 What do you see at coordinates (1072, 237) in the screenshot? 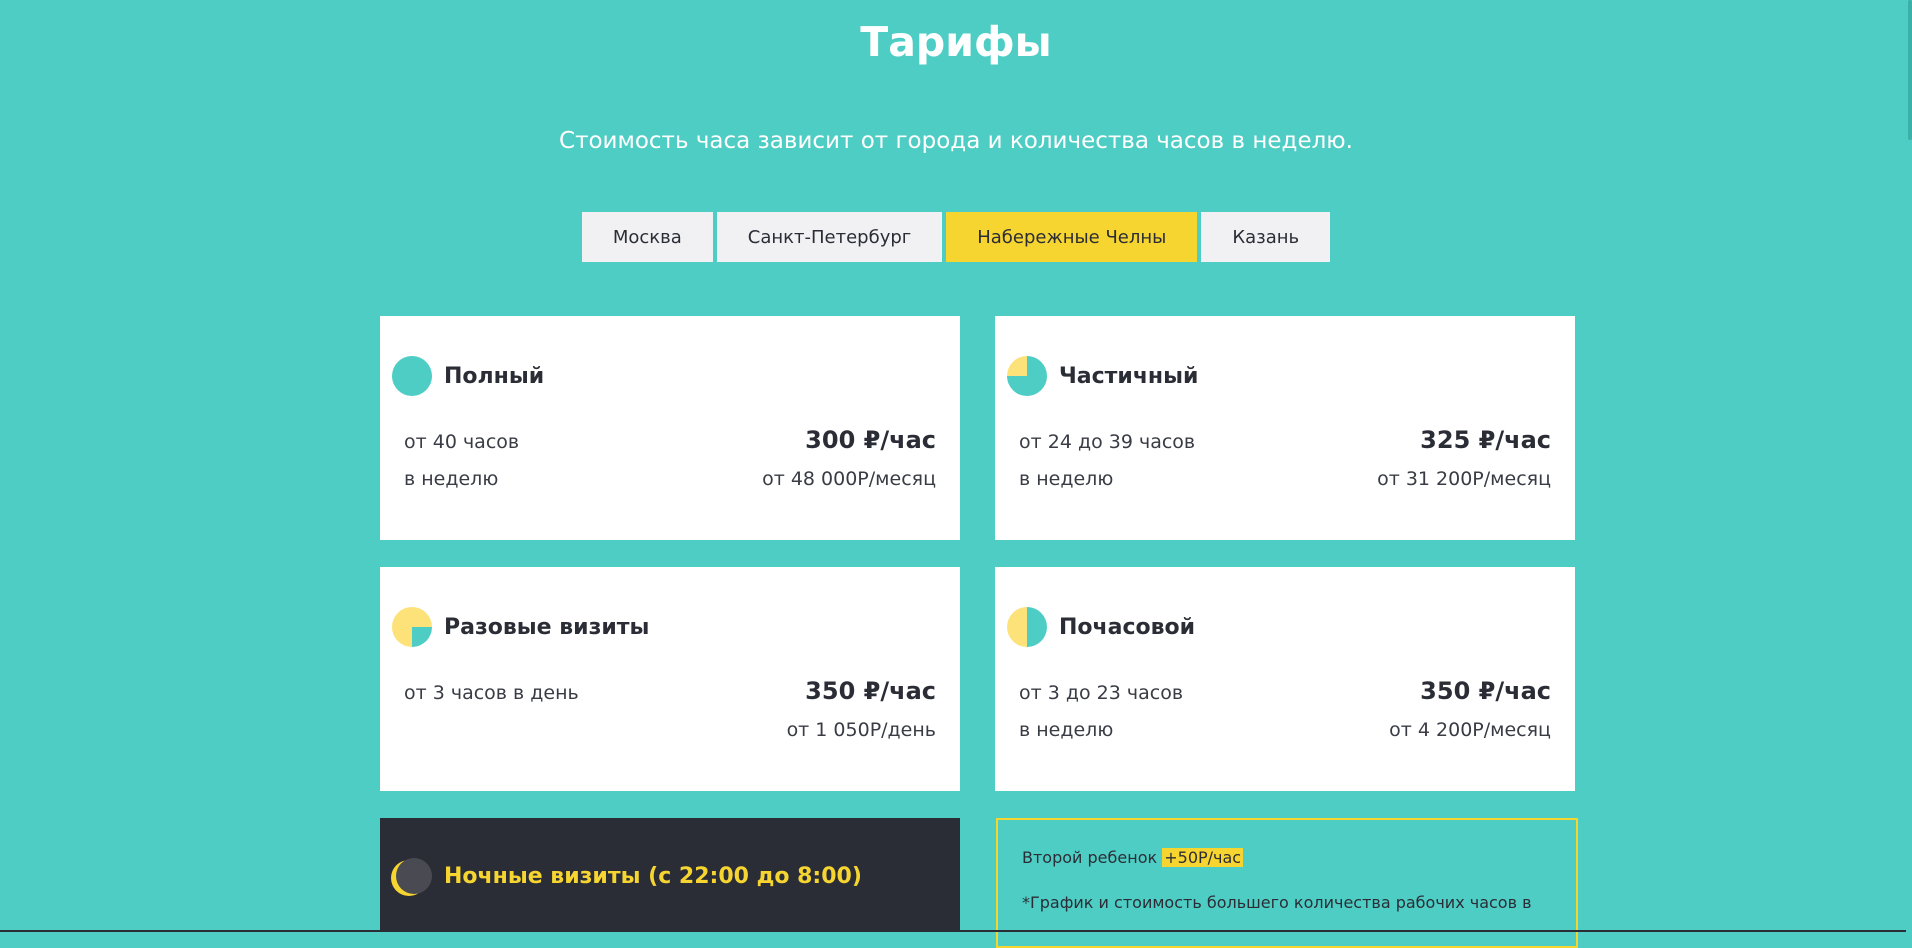
I see `tab-naberezhnye-chelny: Набережные Челны` at bounding box center [1072, 237].